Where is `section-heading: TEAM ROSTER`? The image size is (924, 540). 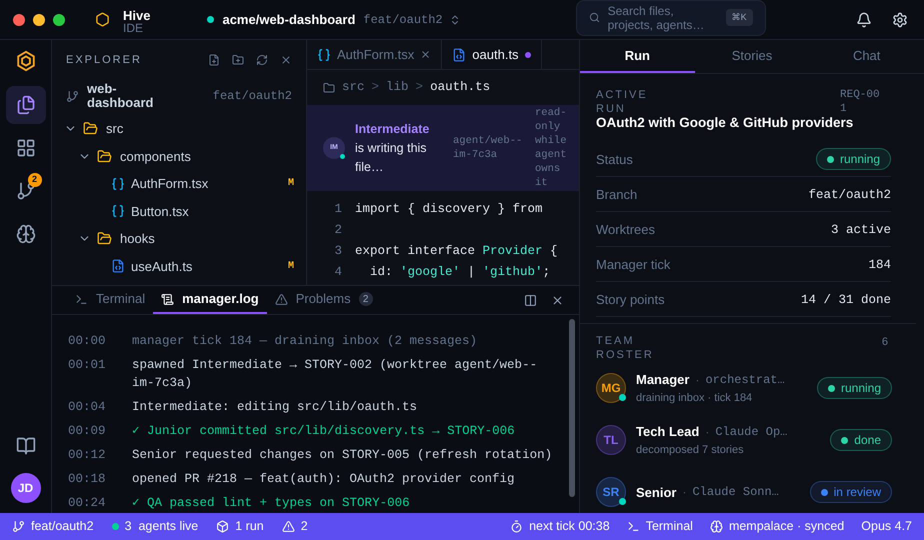 section-heading: TEAM ROSTER is located at coordinates (625, 348).